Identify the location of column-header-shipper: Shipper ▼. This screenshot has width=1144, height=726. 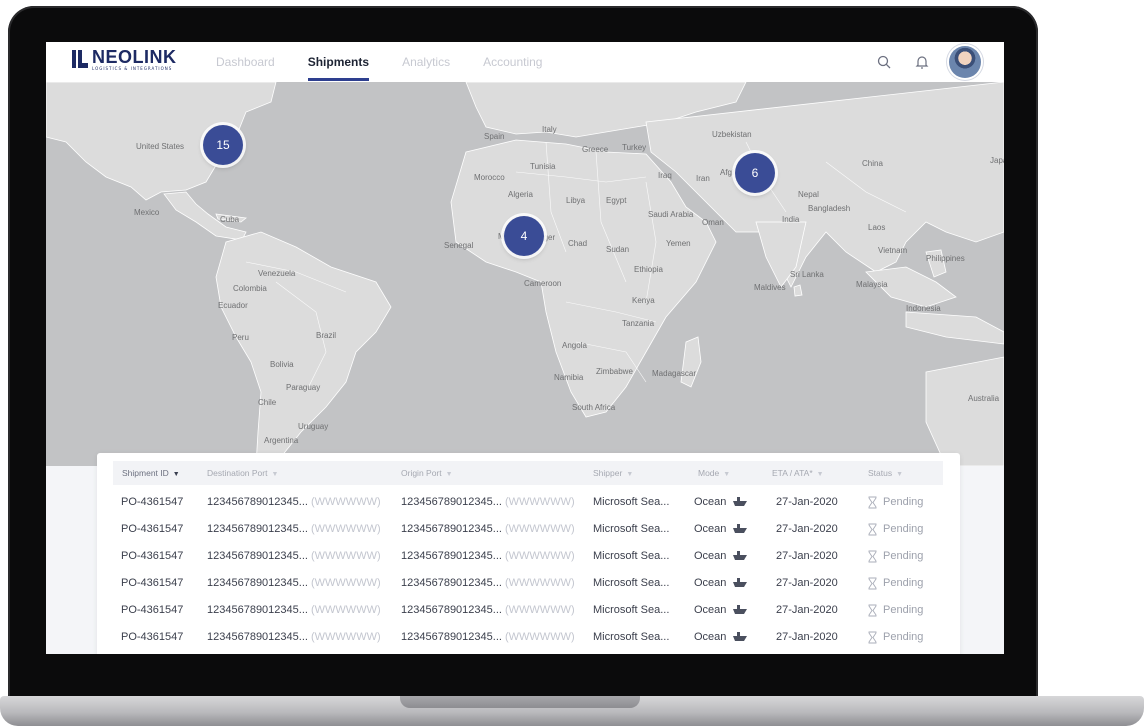
(613, 474).